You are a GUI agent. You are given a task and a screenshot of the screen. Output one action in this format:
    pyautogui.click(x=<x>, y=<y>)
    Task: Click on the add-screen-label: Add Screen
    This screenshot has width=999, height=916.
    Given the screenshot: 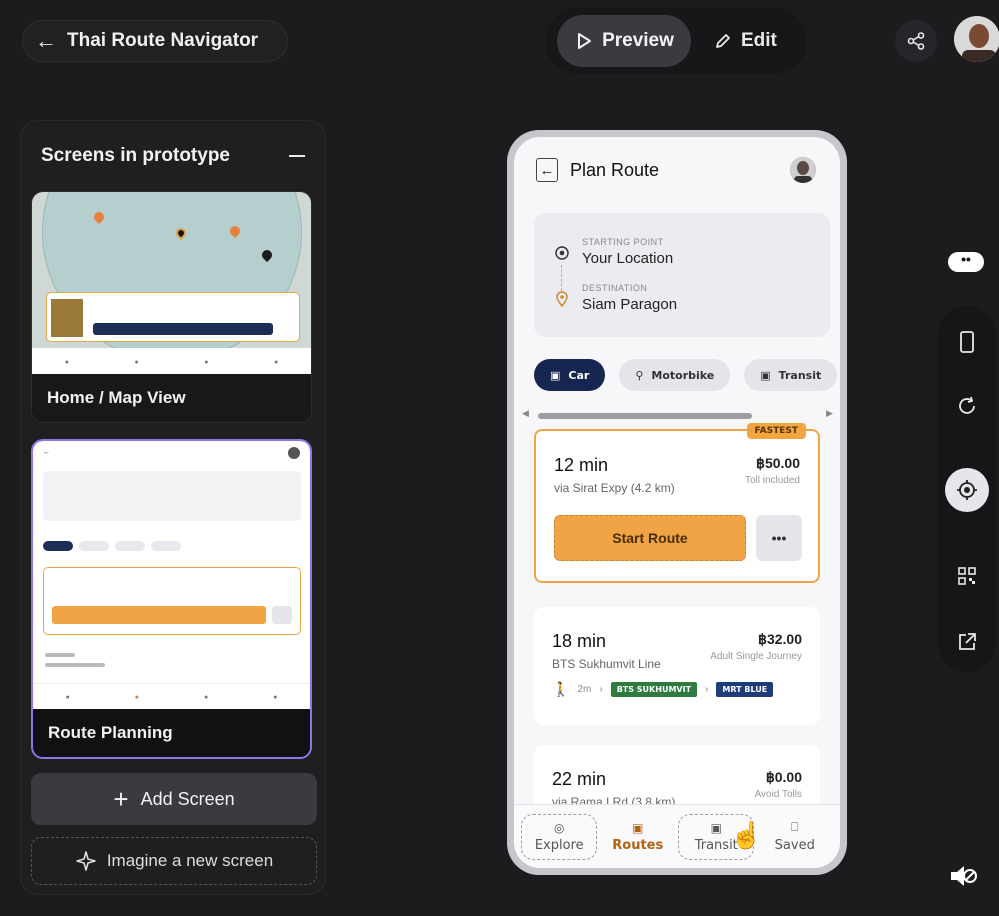 What is the action you would take?
    pyautogui.click(x=187, y=798)
    